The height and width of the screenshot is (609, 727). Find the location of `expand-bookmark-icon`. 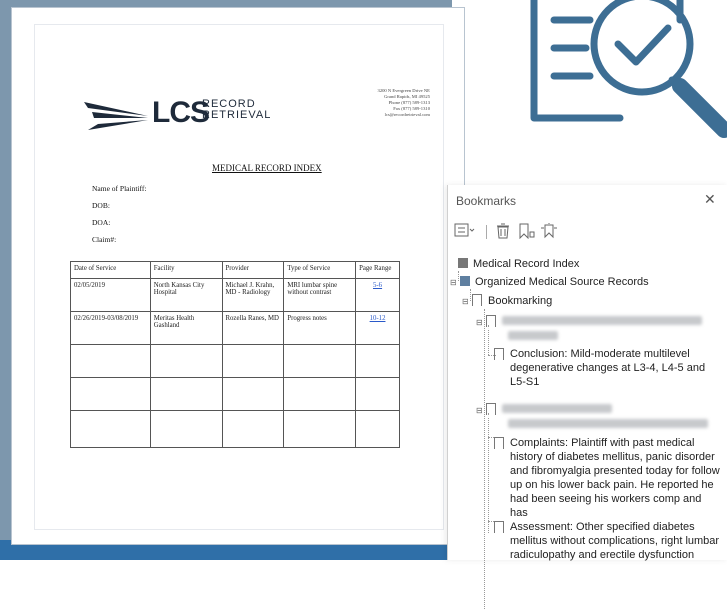

expand-bookmark-icon is located at coordinates (549, 232).